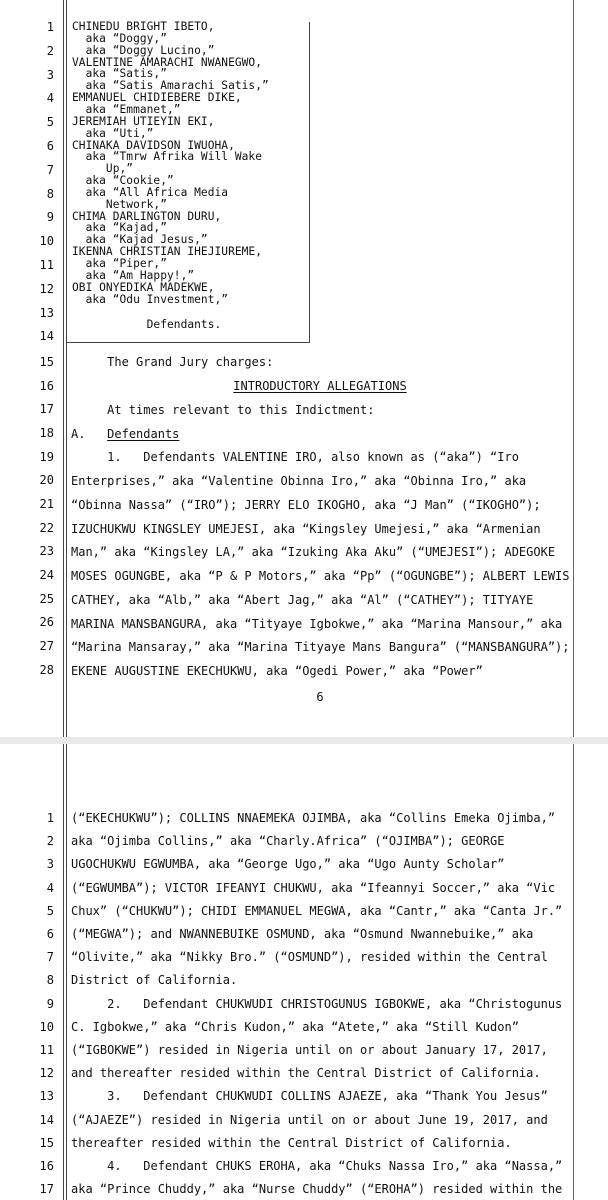 The image size is (608, 1200). Describe the element at coordinates (46, 504) in the screenshot. I see `line-number: 21` at that location.